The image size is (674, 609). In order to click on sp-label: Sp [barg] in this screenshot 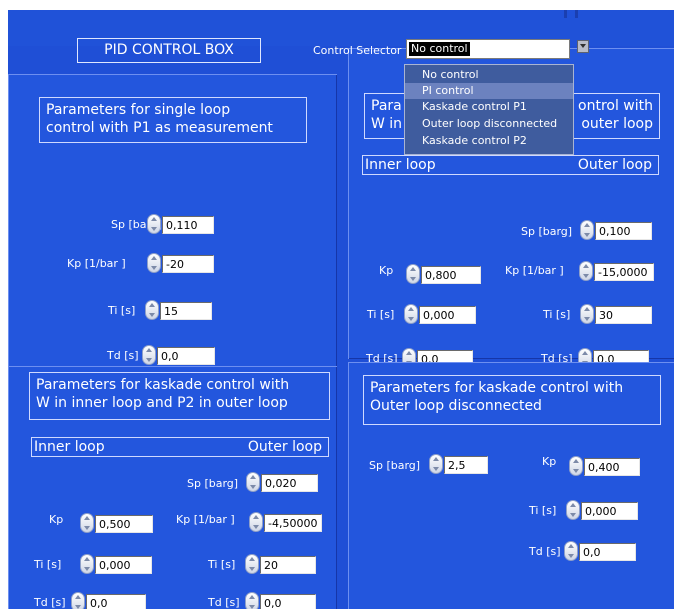, I will do `click(395, 465)`.